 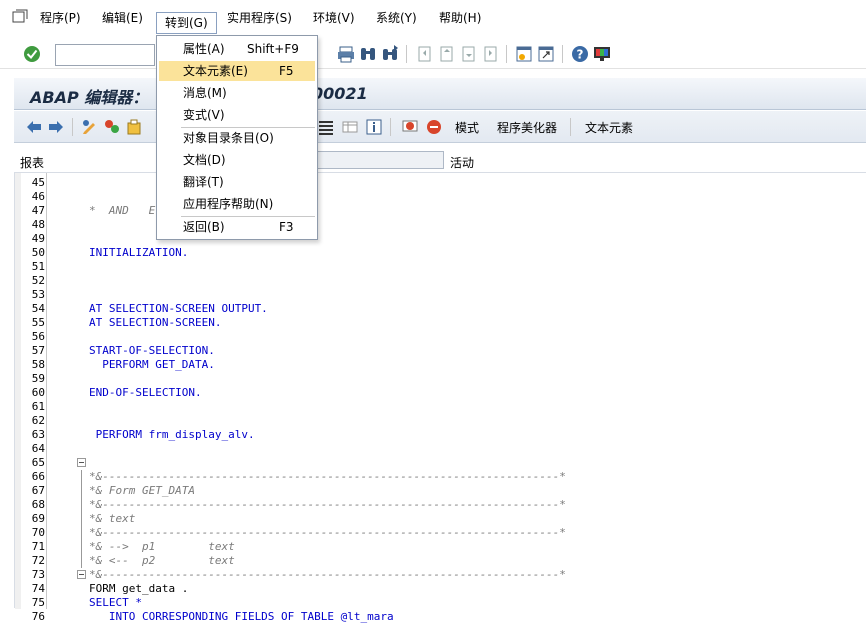 I want to click on code-line: 59, so click(x=440, y=379).